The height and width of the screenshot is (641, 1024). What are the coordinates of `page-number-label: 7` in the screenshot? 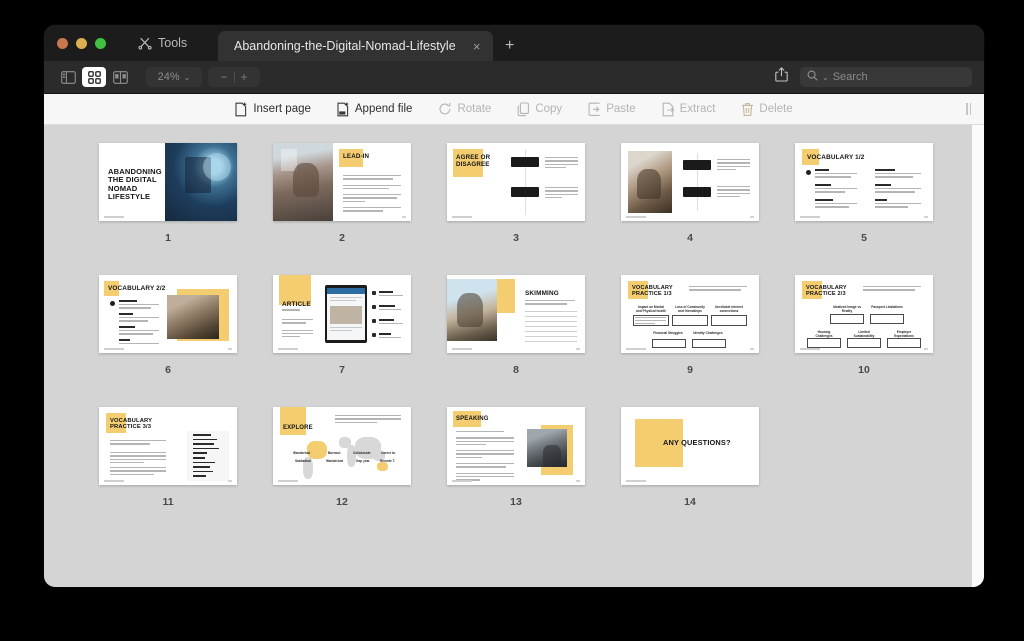 It's located at (342, 370).